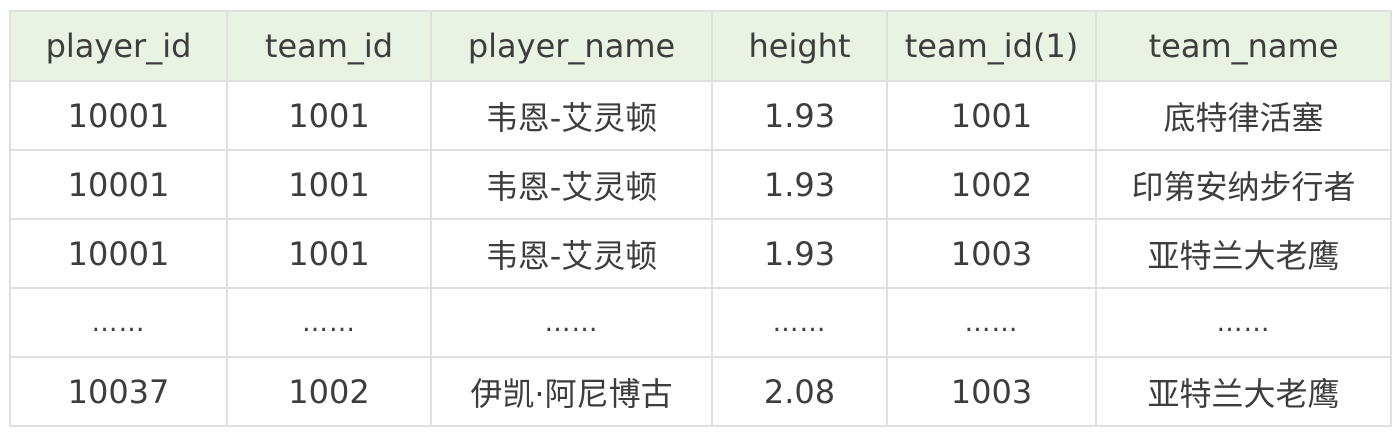  What do you see at coordinates (799, 391) in the screenshot?
I see `cell-height: 2.08` at bounding box center [799, 391].